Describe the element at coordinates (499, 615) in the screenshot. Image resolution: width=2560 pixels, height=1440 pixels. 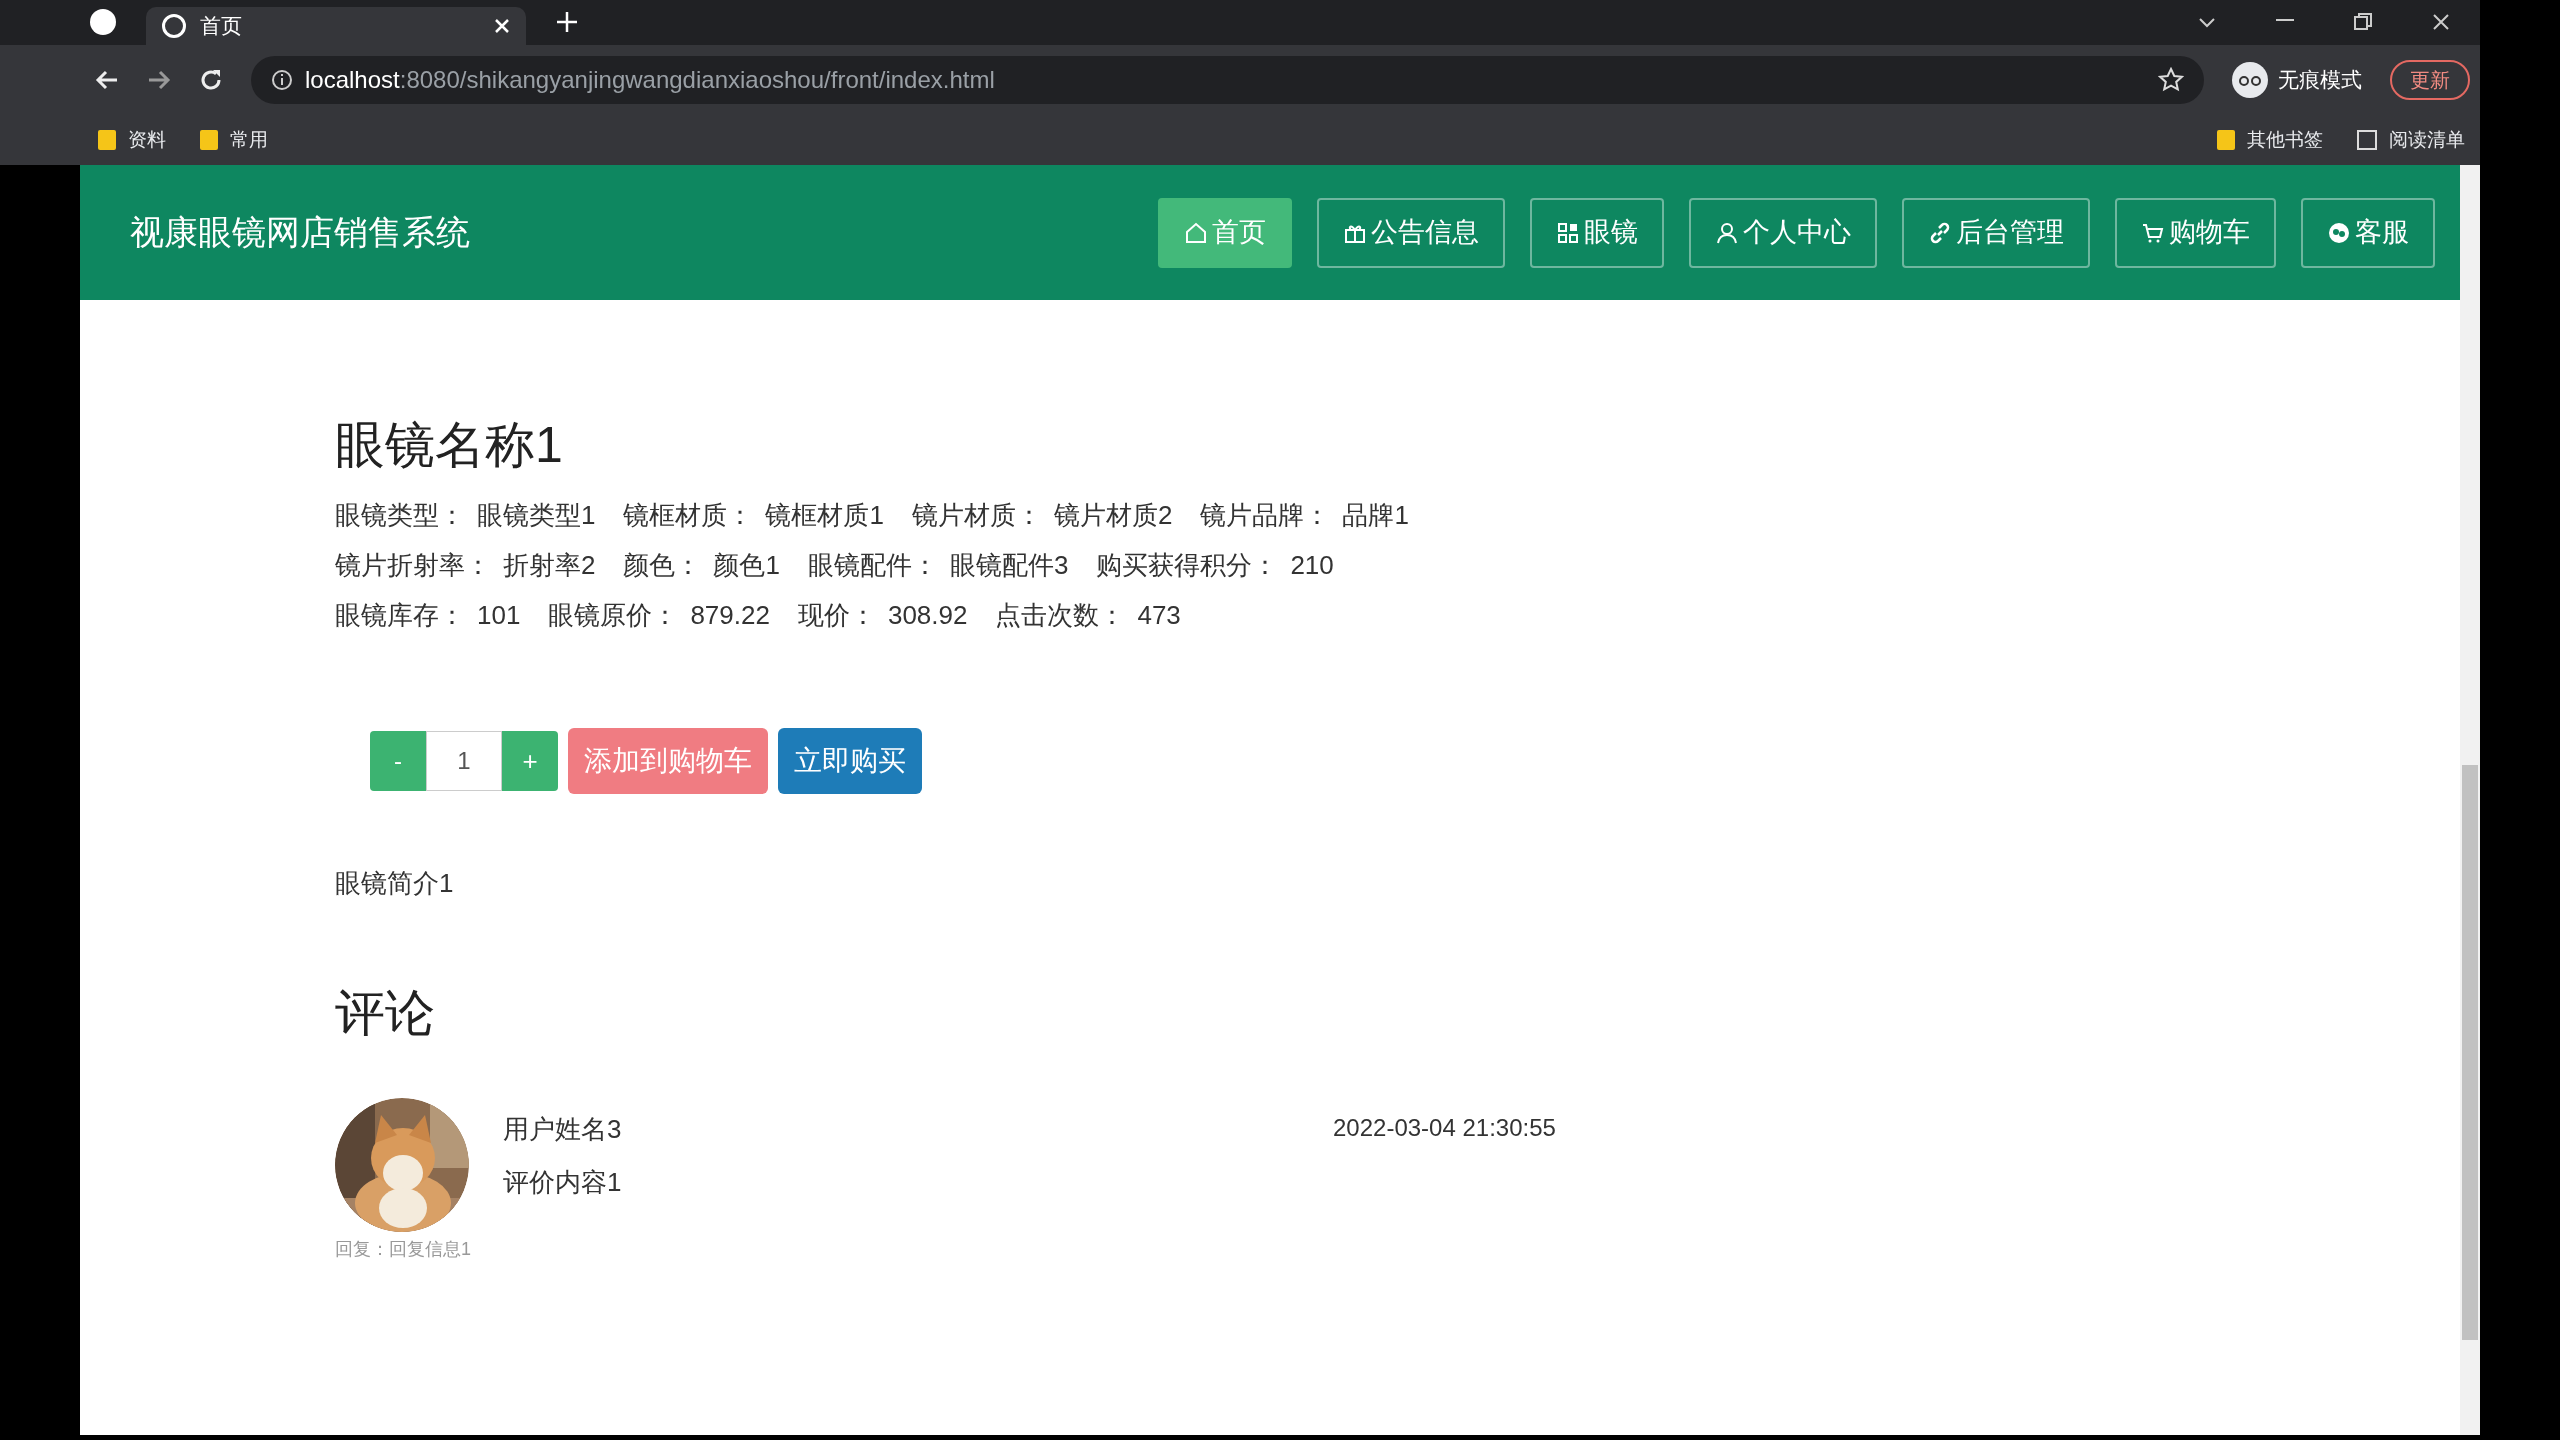
I see `attribute-value: 101` at that location.